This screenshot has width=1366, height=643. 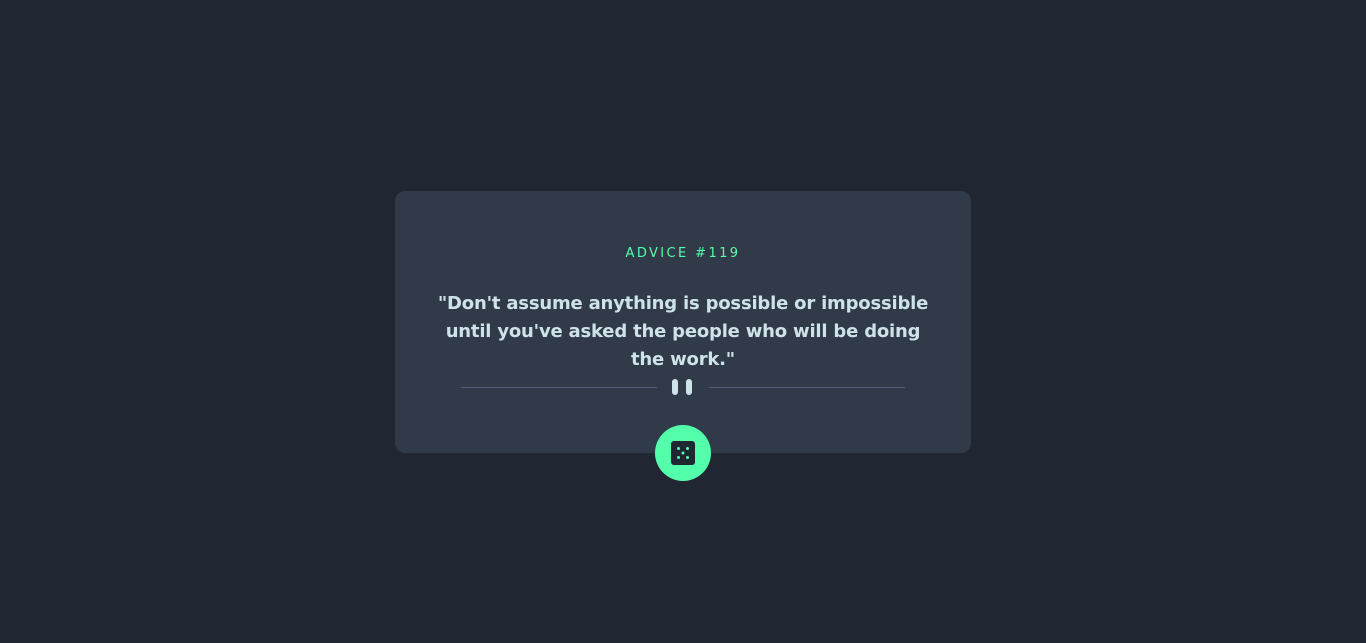 I want to click on dice-icon, so click(x=683, y=453).